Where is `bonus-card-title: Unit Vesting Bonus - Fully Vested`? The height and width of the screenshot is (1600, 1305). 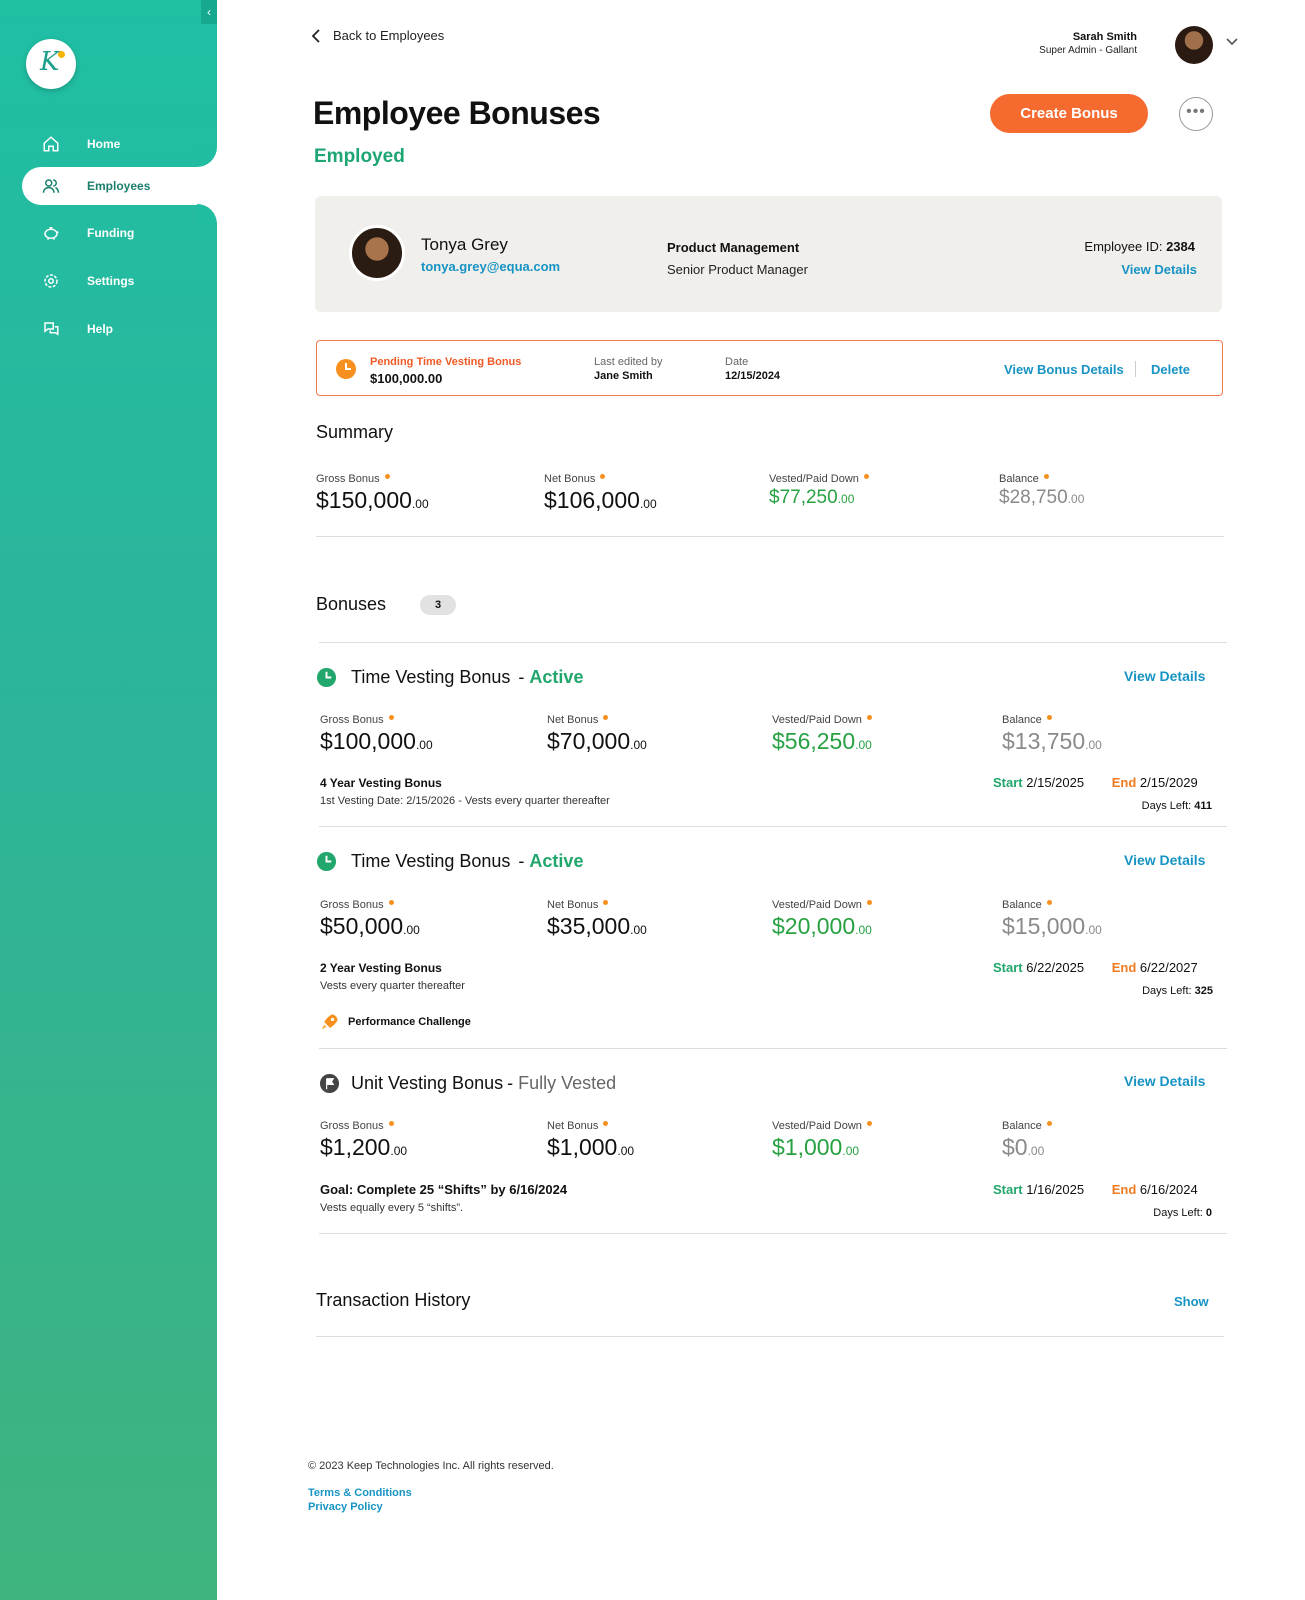
bonus-card-title: Unit Vesting Bonus - Fully Vested is located at coordinates (467, 1083).